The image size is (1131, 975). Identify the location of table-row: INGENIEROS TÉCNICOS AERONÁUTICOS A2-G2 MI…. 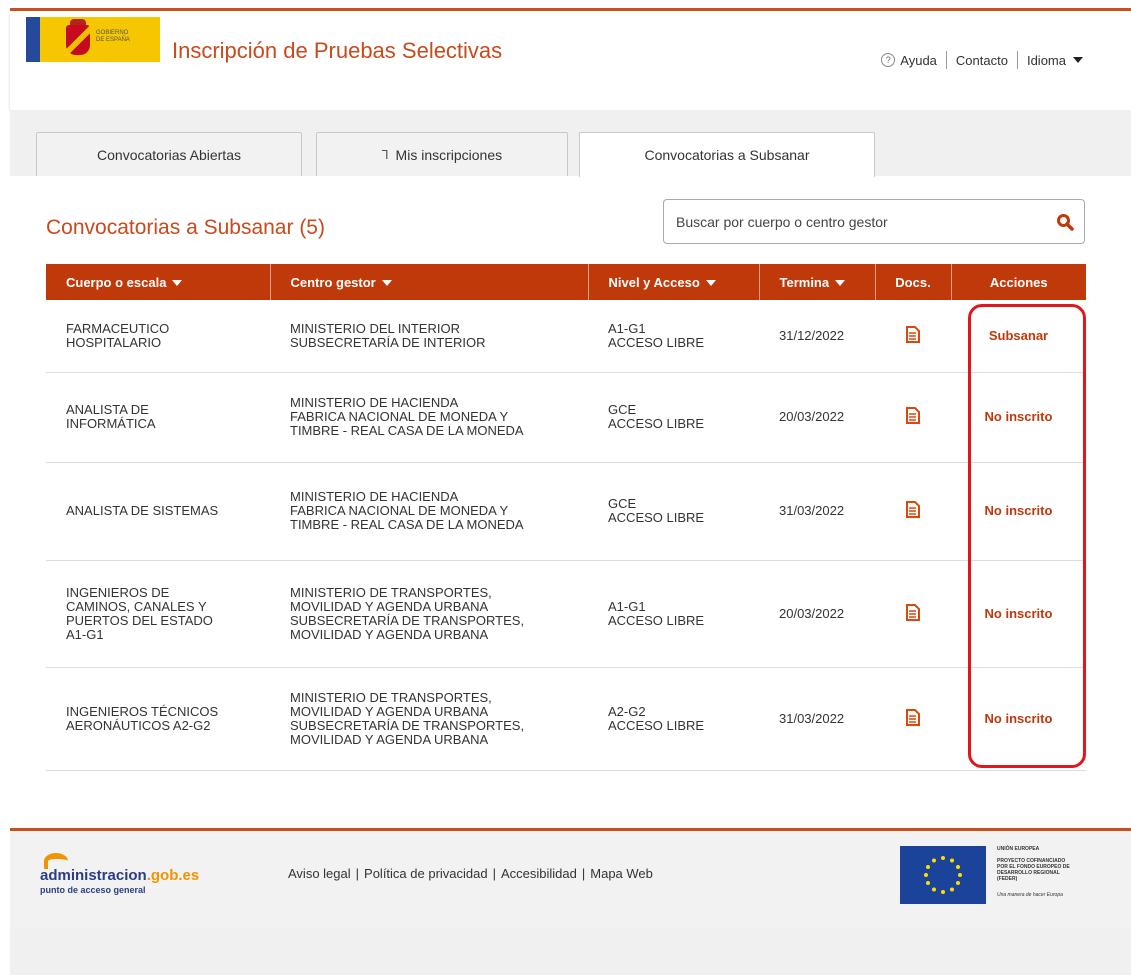
(566, 719).